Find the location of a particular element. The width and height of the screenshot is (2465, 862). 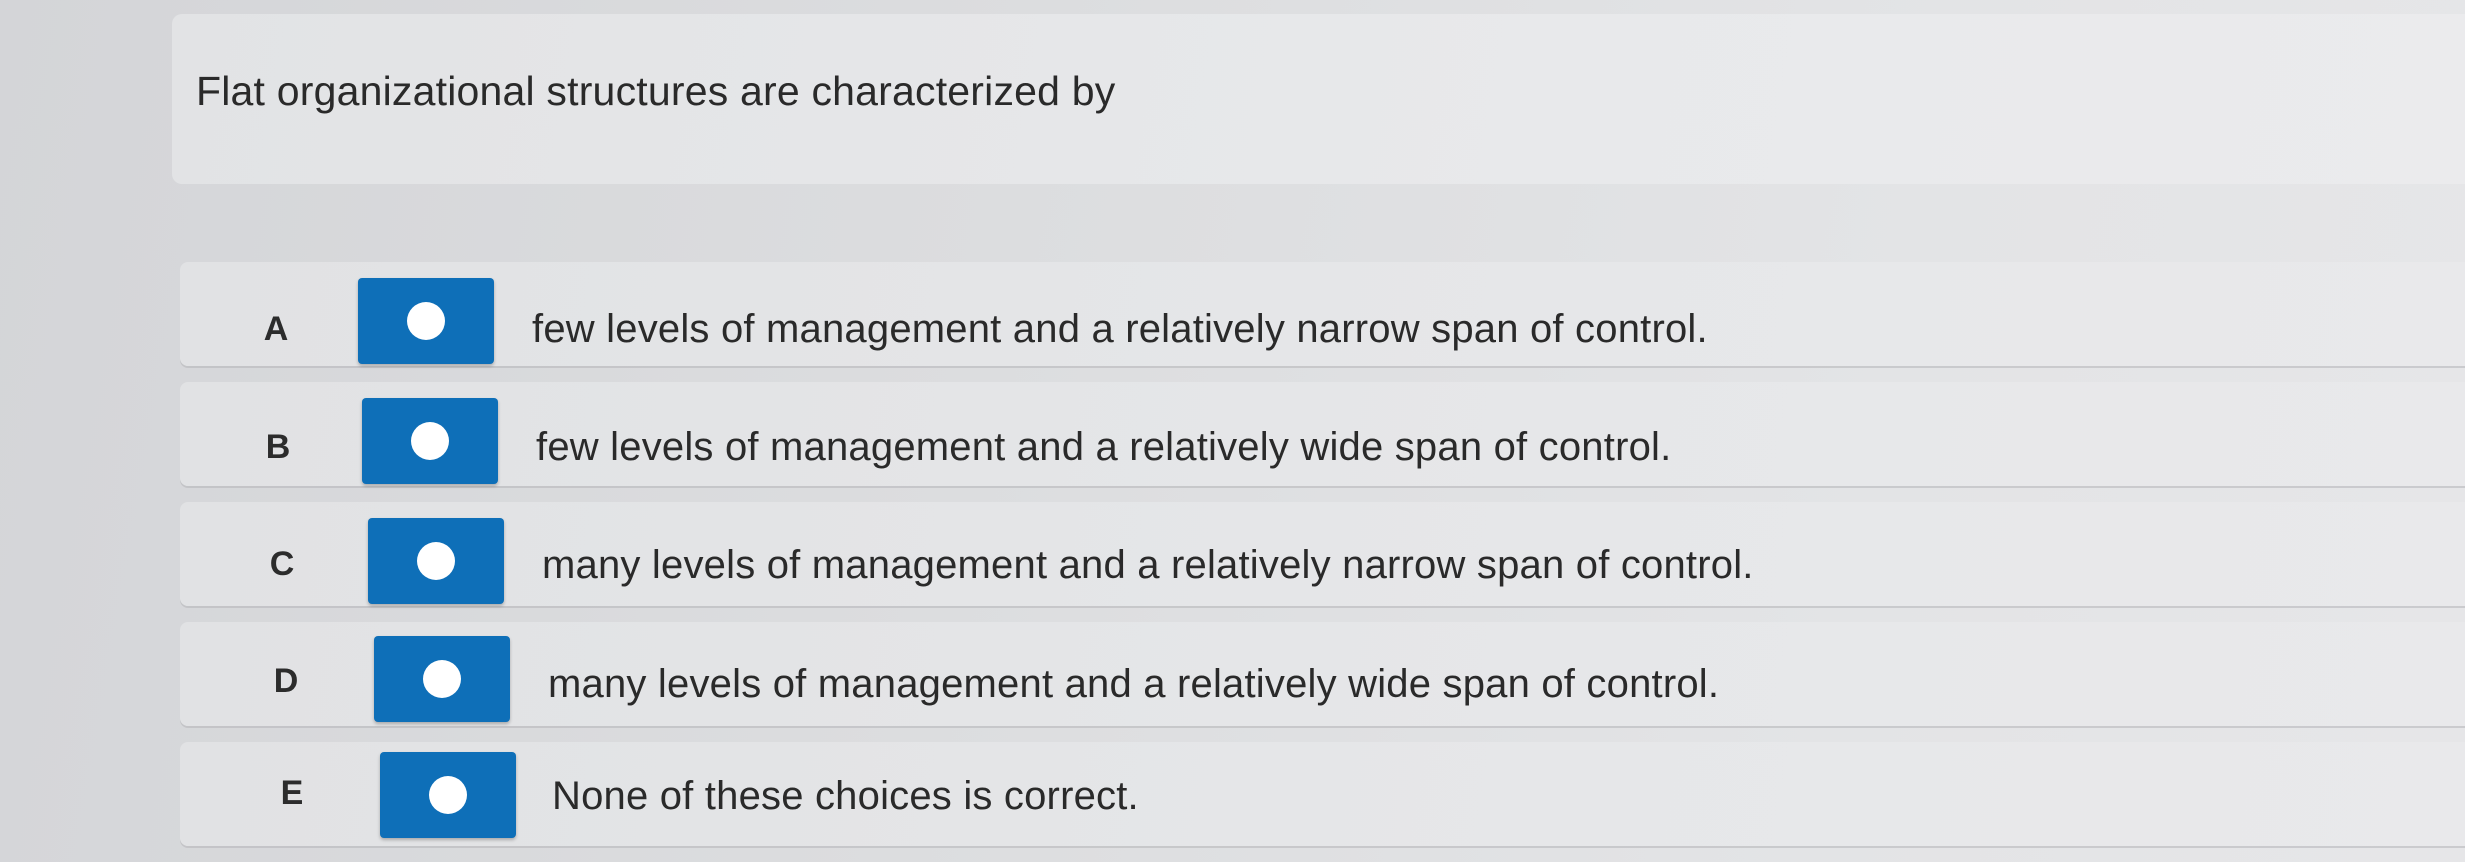

choice-text-e: None of these choices is correct. is located at coordinates (845, 796).